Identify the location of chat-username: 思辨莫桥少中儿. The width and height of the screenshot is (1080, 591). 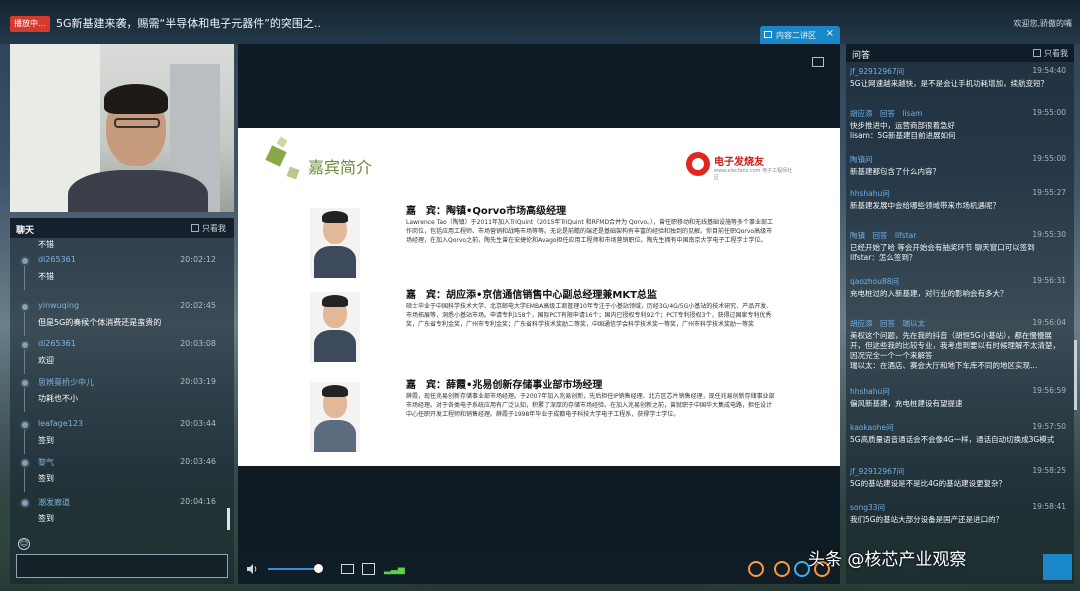
(66, 382).